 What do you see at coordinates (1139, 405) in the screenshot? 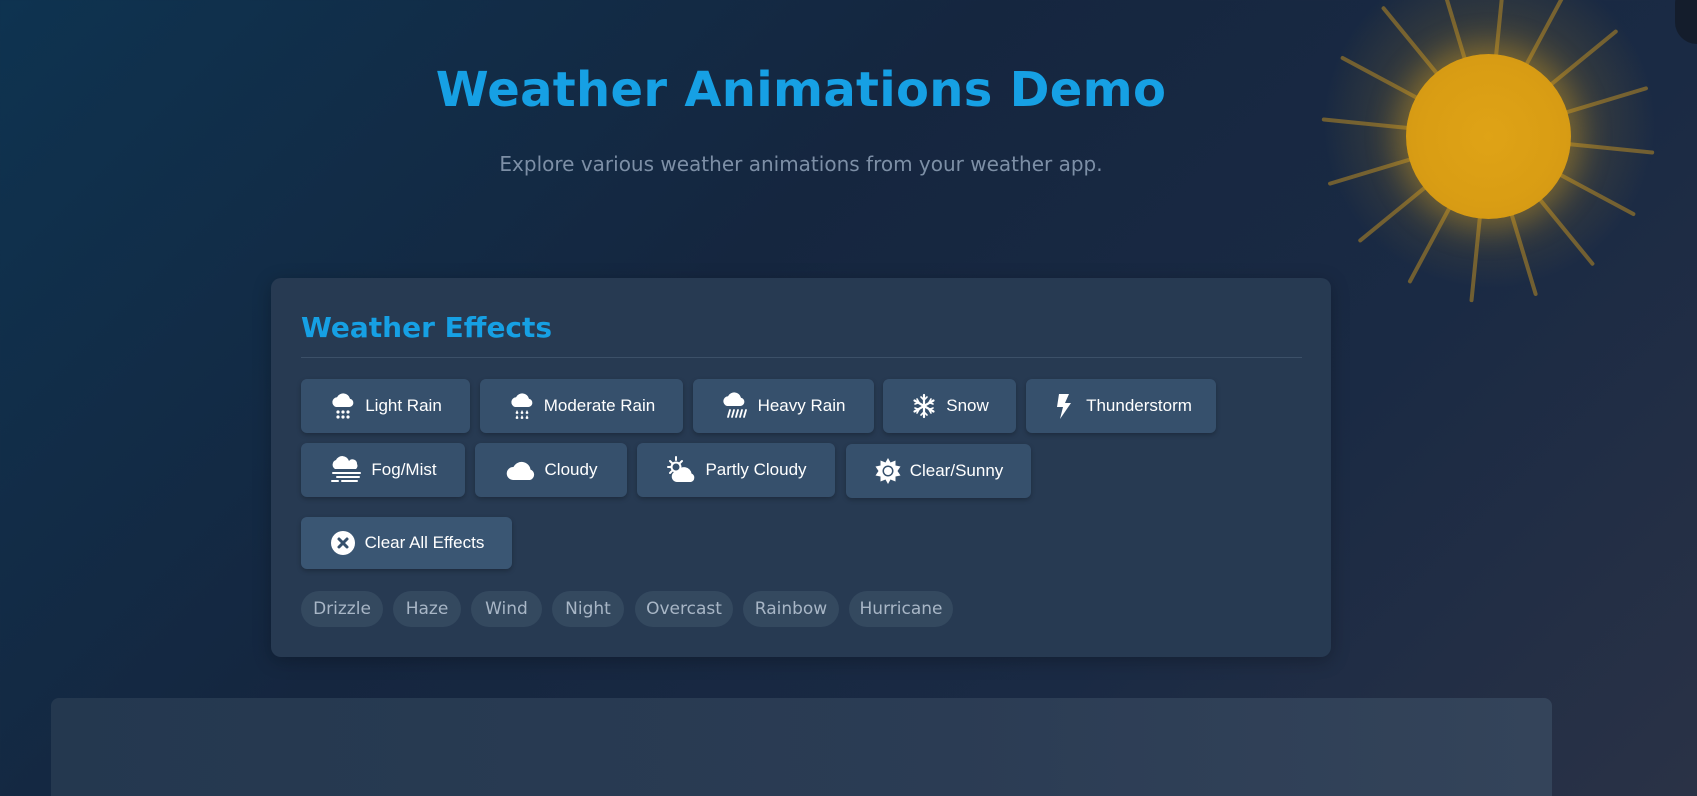
I see `button-label: Thunderstorm` at bounding box center [1139, 405].